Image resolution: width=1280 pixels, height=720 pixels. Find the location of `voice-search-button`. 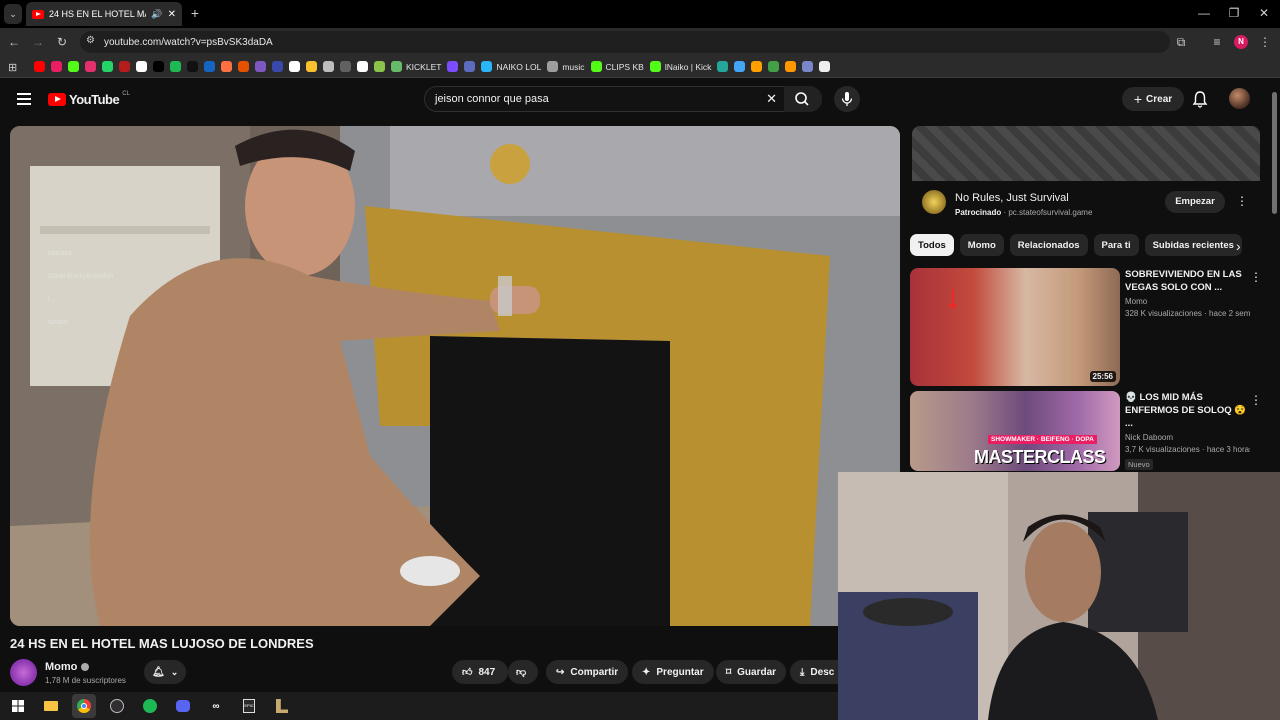

voice-search-button is located at coordinates (847, 99).